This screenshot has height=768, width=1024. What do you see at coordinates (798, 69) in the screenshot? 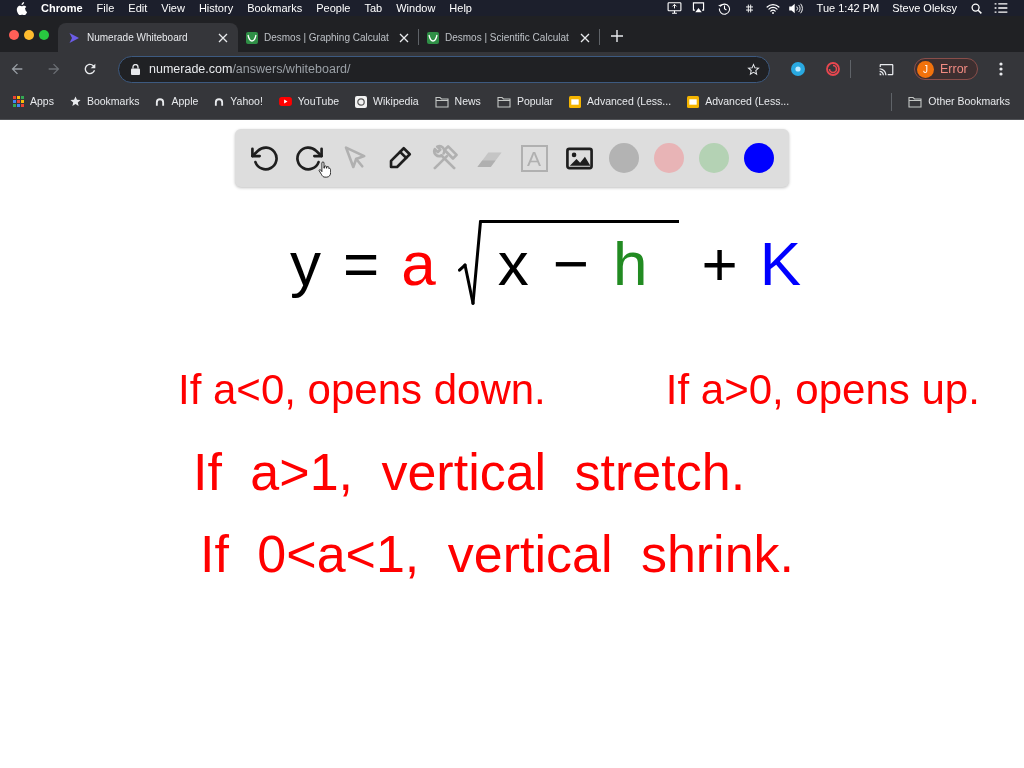
I see `extension-dot-icon` at bounding box center [798, 69].